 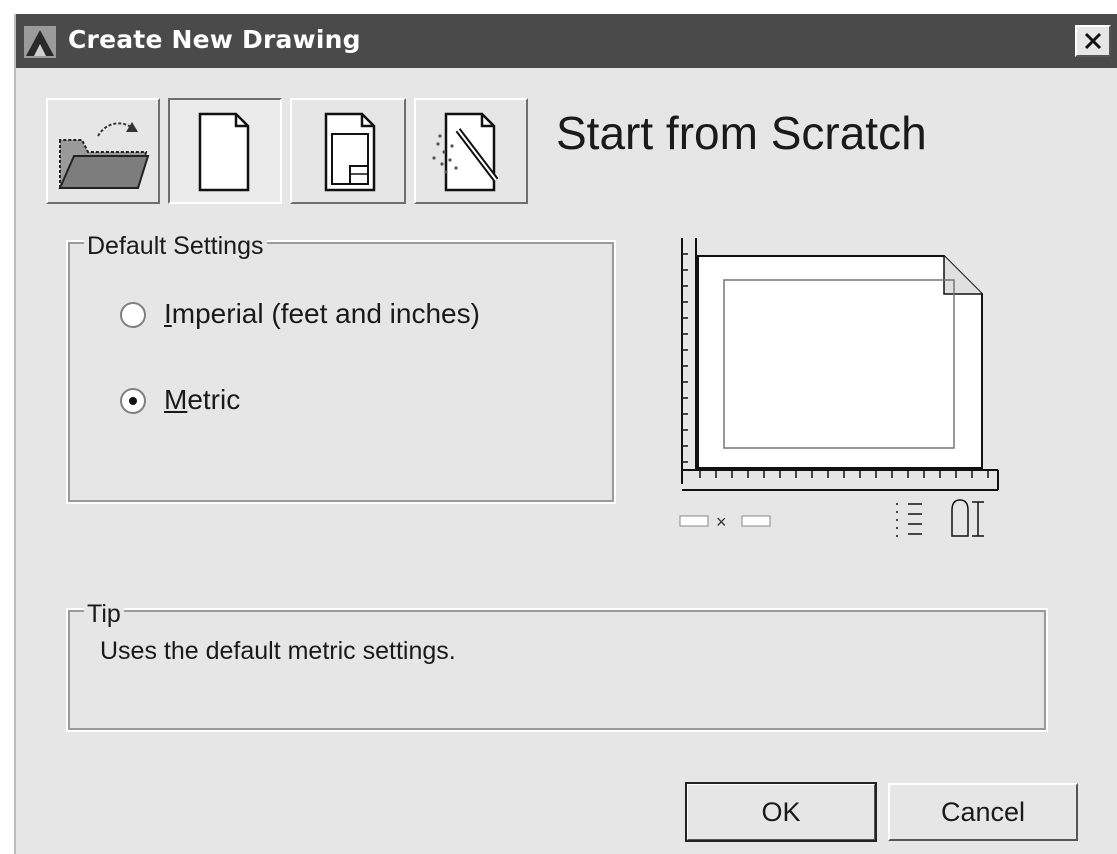 I want to click on start-from-scratch-button, so click(x=225, y=151).